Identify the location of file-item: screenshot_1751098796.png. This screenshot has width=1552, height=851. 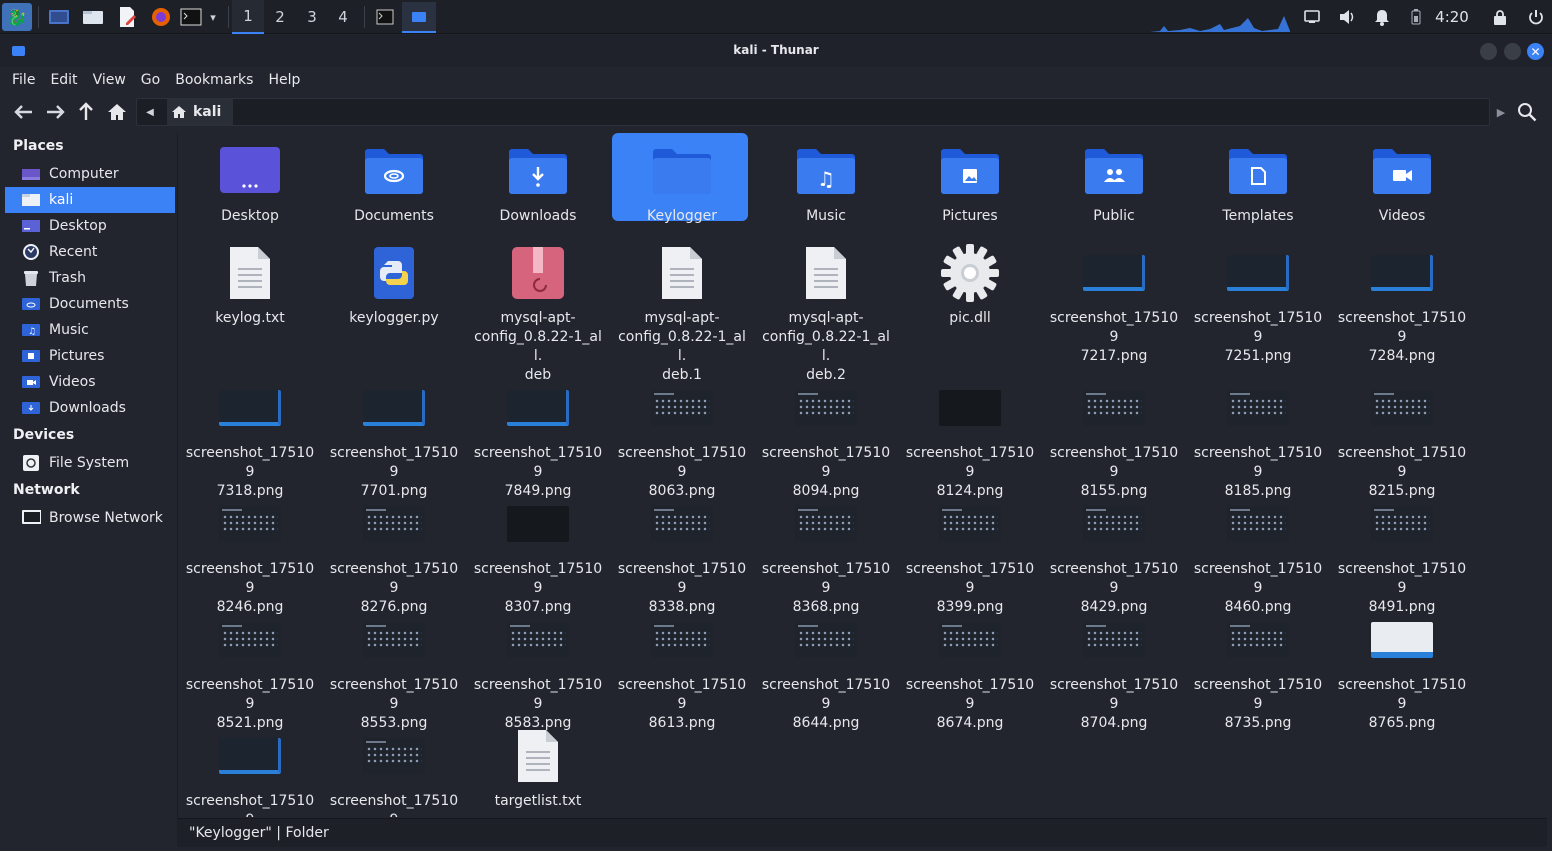
(250, 770).